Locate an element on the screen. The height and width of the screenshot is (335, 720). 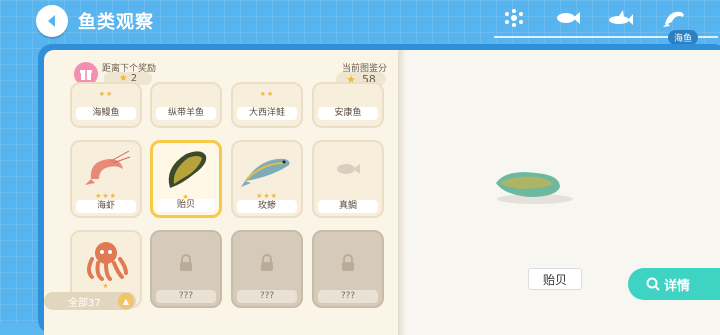
scad-image is located at coordinates (267, 169).